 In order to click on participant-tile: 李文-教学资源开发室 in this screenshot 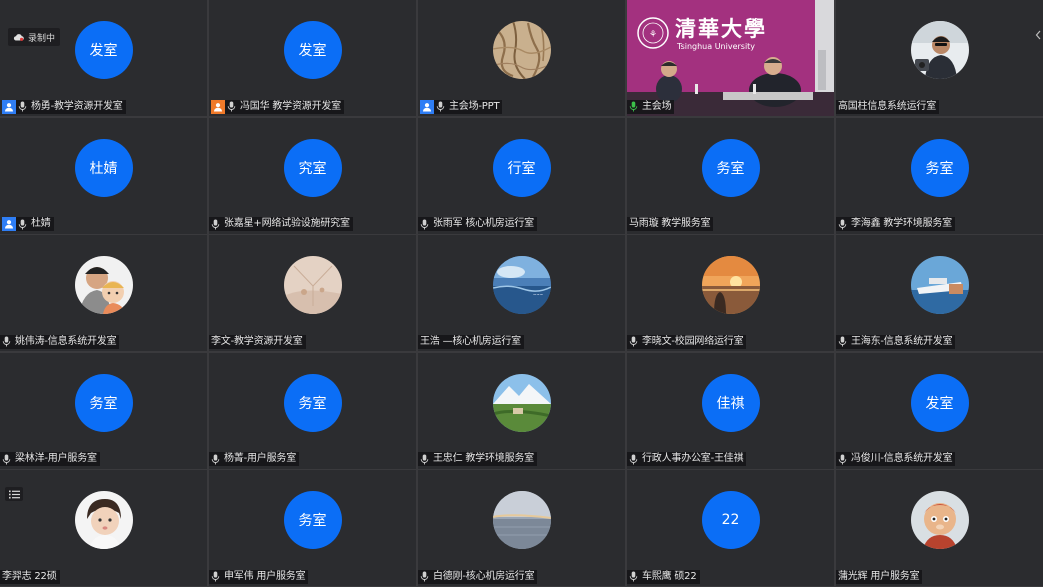, I will do `click(312, 293)`.